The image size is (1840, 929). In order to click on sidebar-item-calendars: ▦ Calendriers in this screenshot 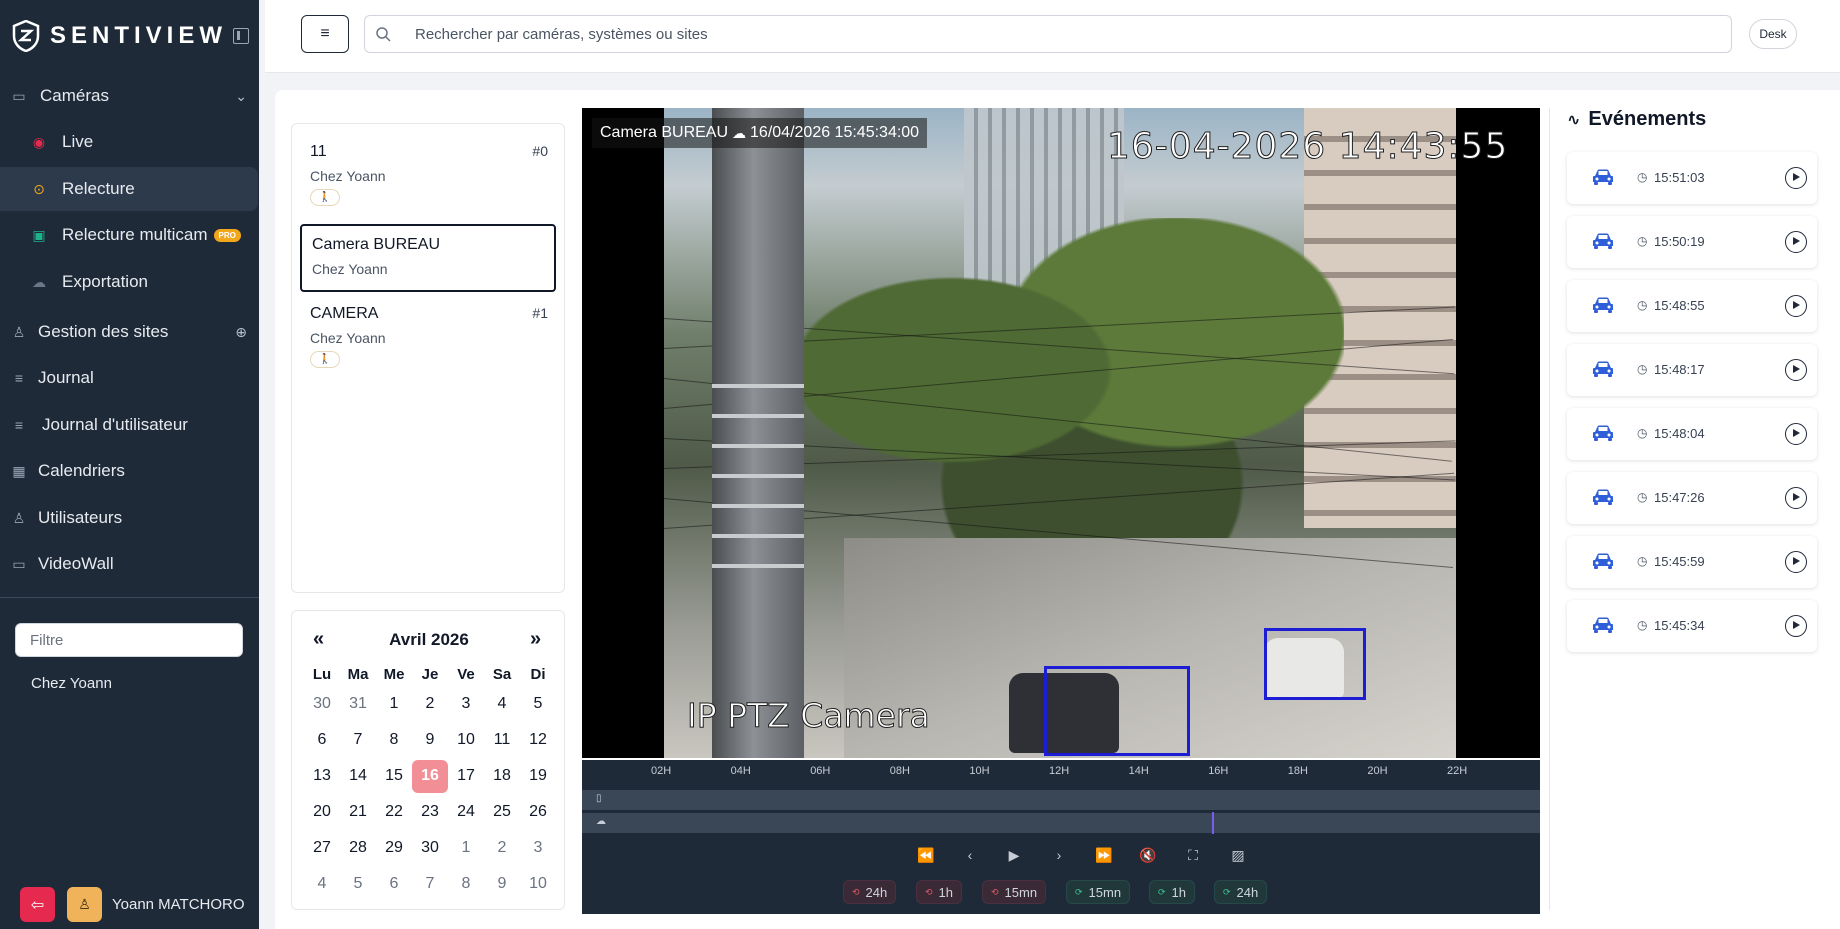, I will do `click(129, 471)`.